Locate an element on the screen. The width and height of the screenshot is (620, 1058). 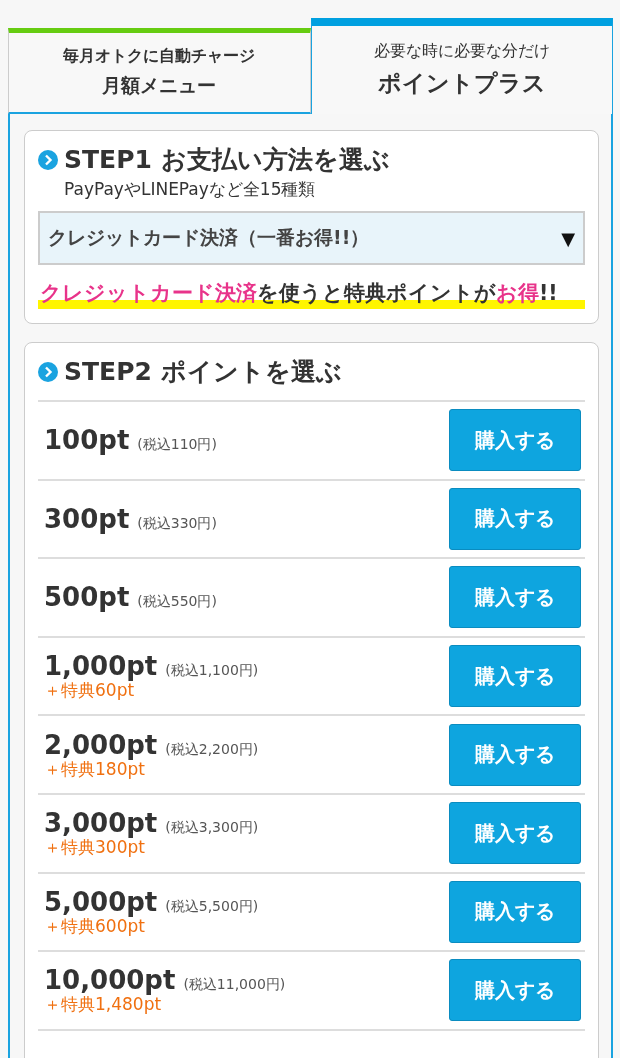
price-text: (税込550円) is located at coordinates (177, 601).